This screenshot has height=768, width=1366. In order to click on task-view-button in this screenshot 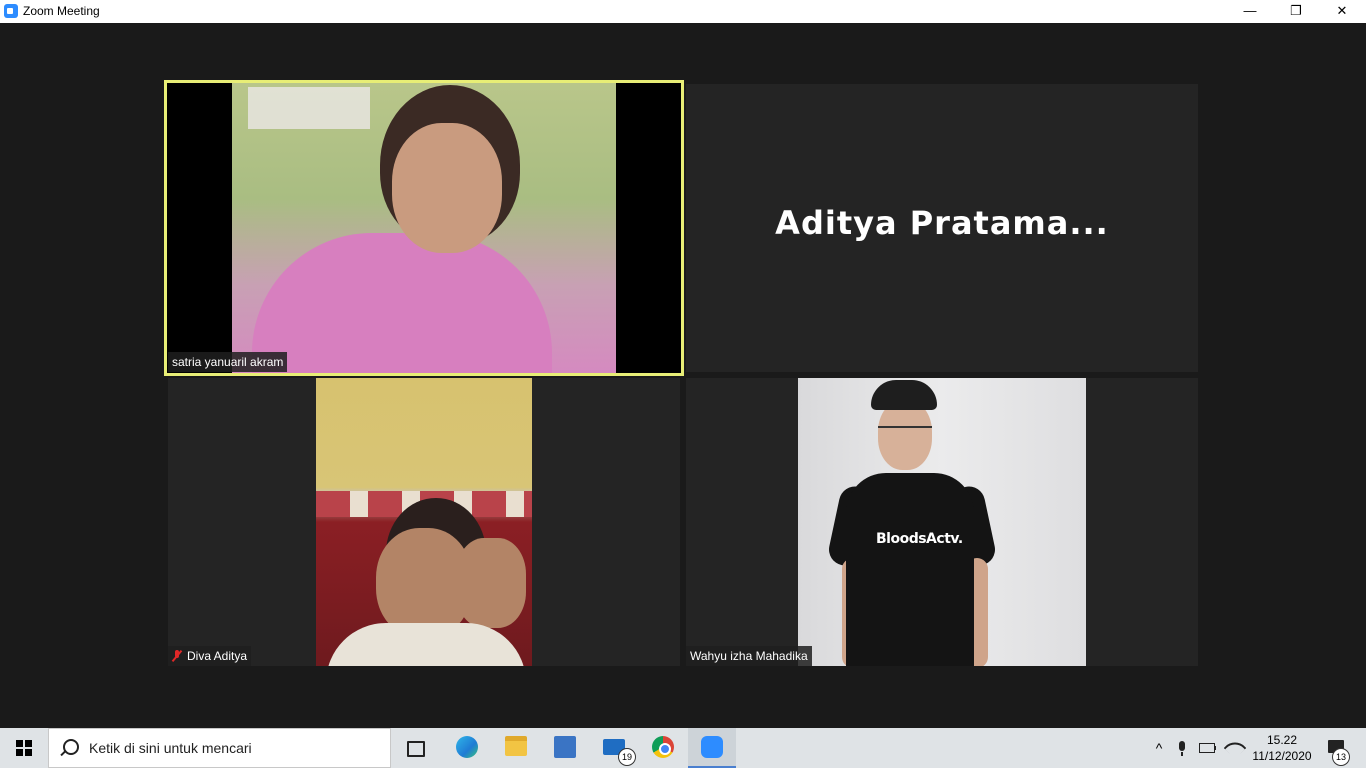, I will do `click(416, 748)`.